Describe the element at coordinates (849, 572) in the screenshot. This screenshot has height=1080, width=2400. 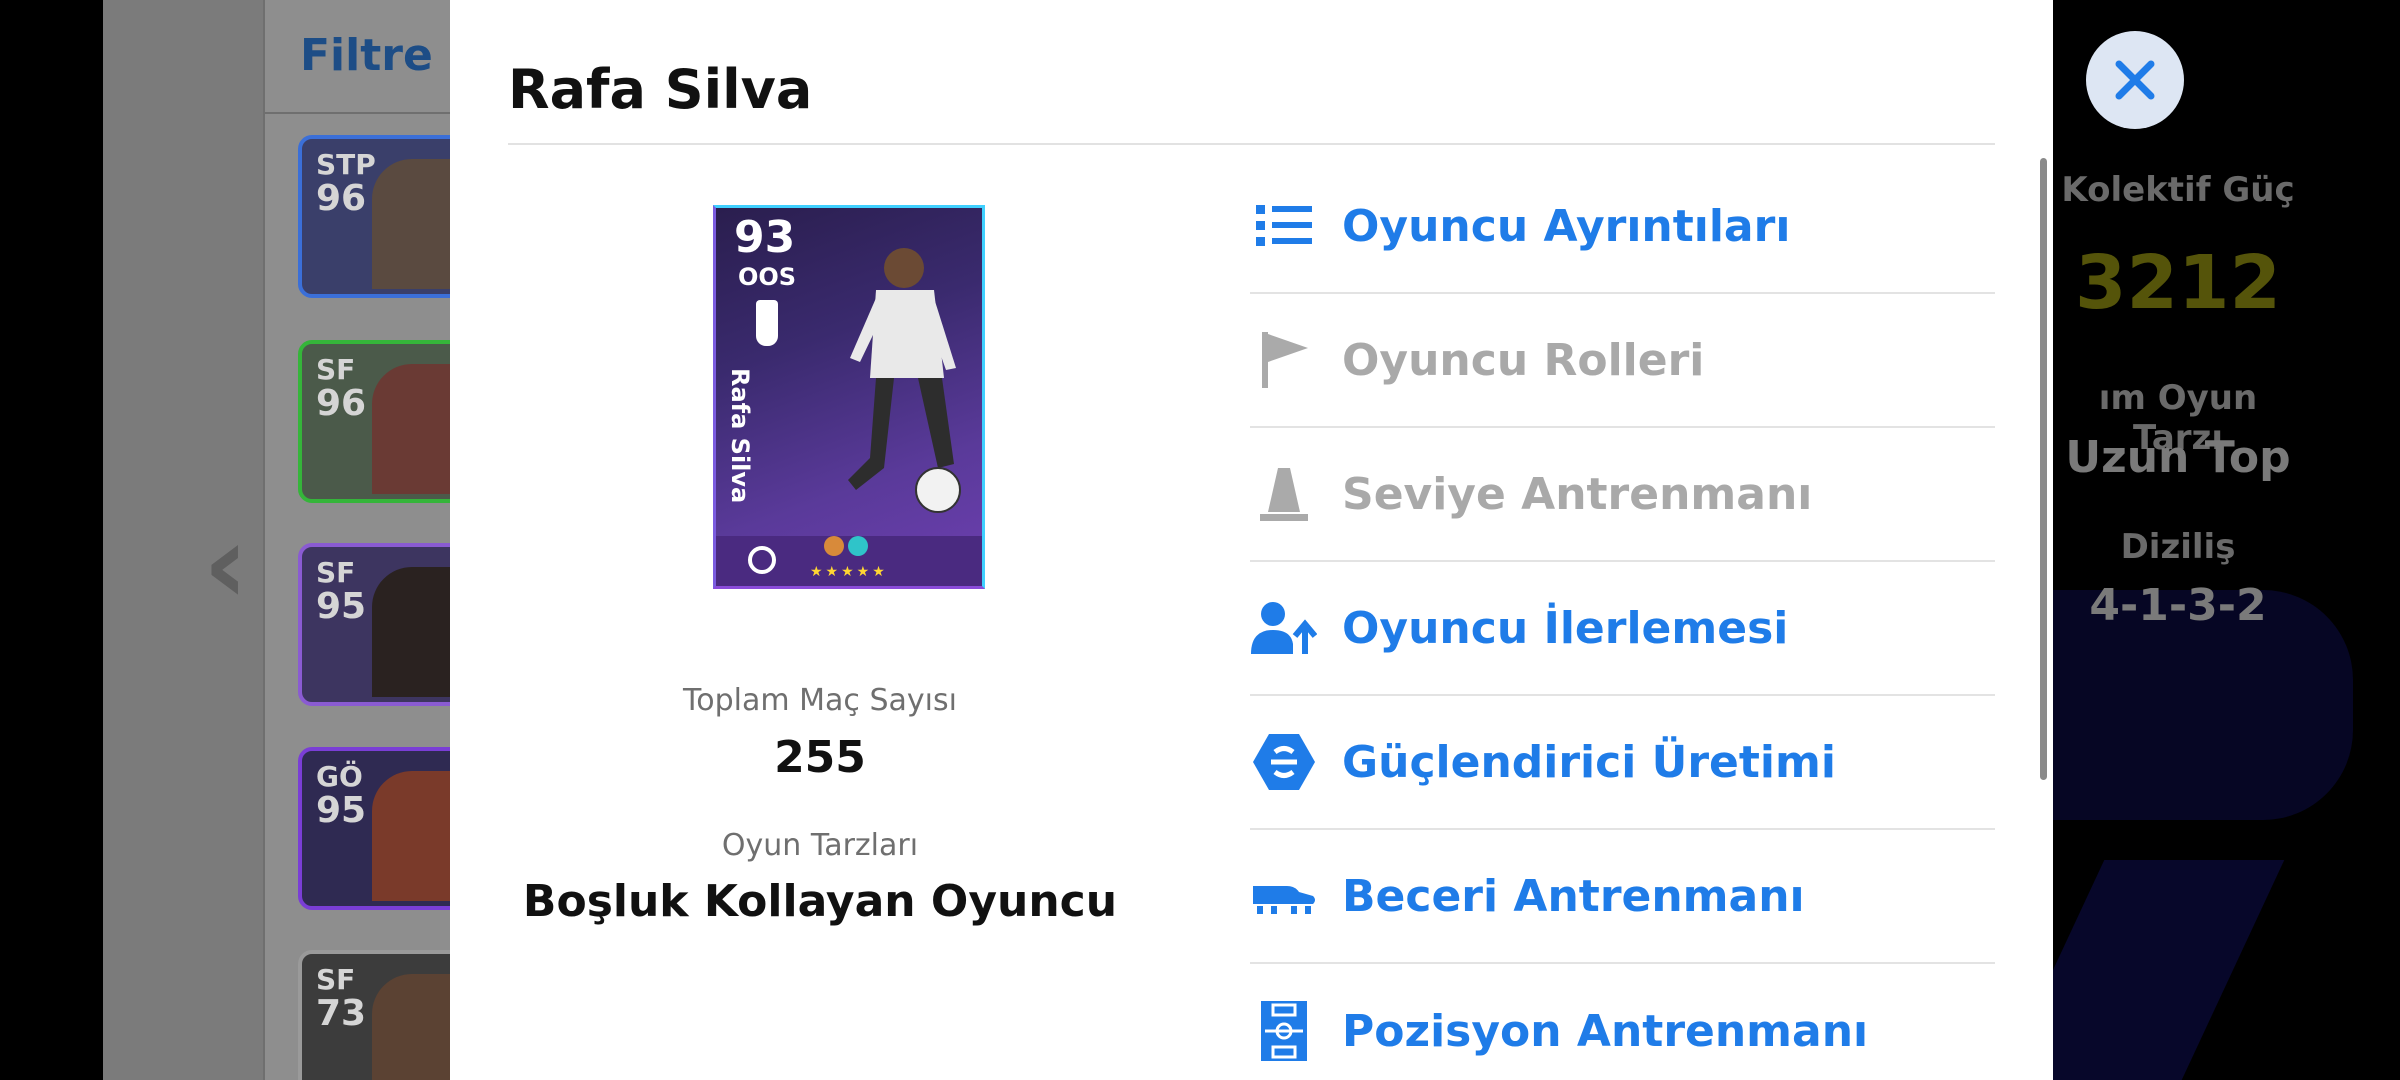
I see `card-stars: ★★★★★` at that location.